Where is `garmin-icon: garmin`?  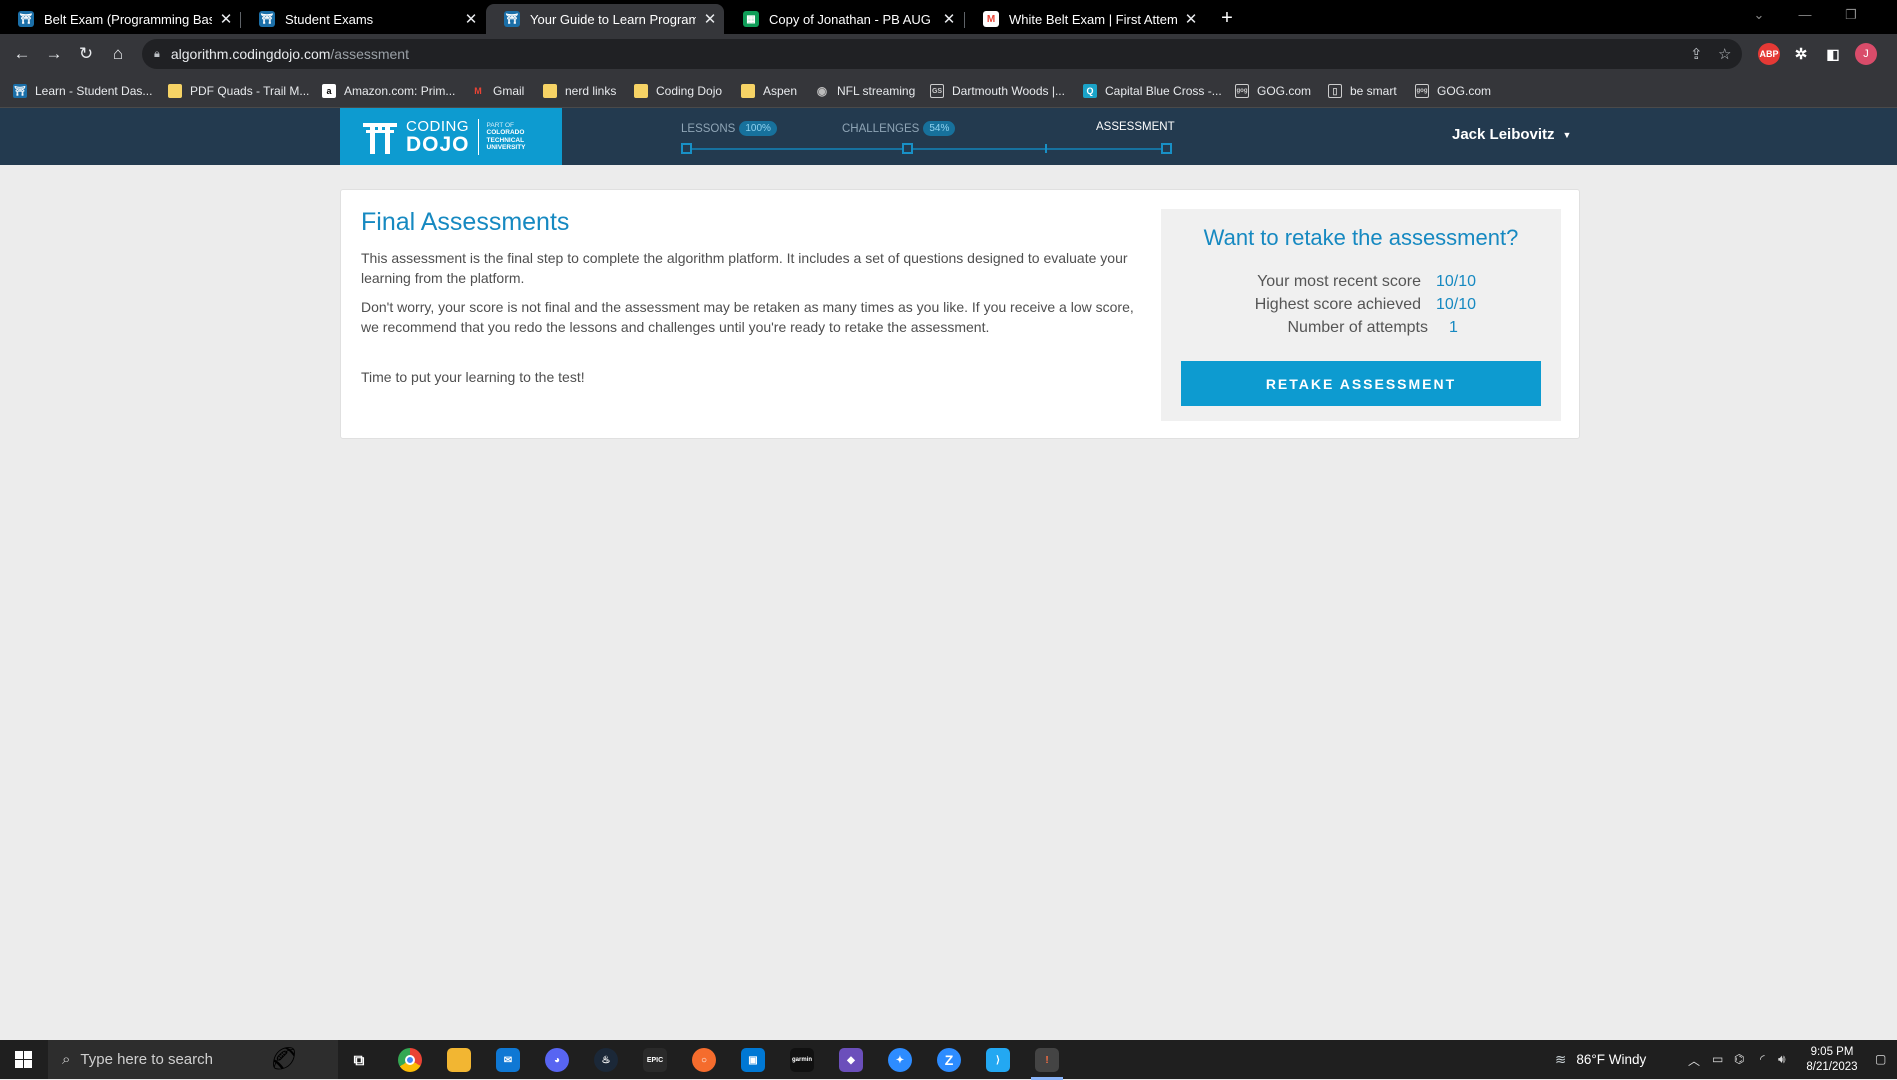 garmin-icon: garmin is located at coordinates (802, 1060).